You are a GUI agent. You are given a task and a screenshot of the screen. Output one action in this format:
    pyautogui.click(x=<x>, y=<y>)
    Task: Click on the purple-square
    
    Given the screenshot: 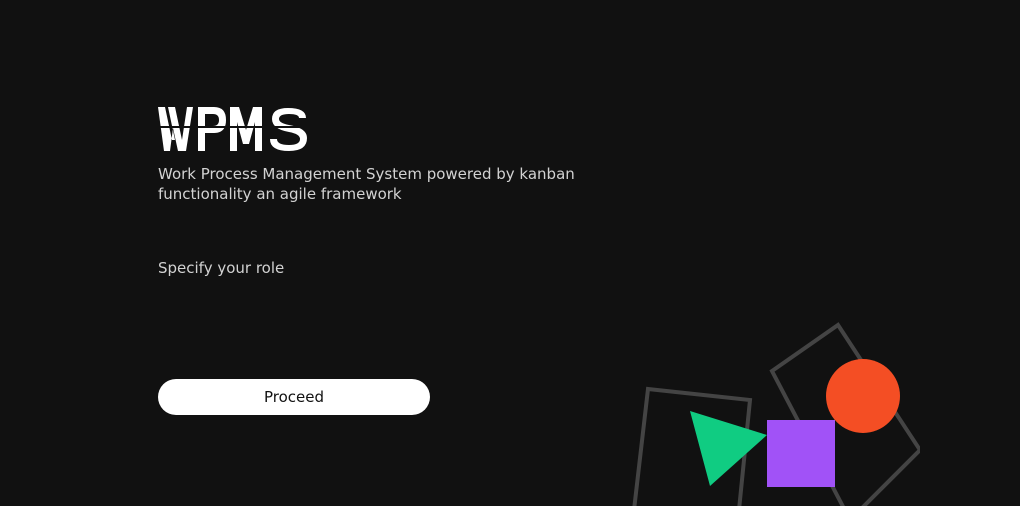 What is the action you would take?
    pyautogui.click(x=801, y=453)
    